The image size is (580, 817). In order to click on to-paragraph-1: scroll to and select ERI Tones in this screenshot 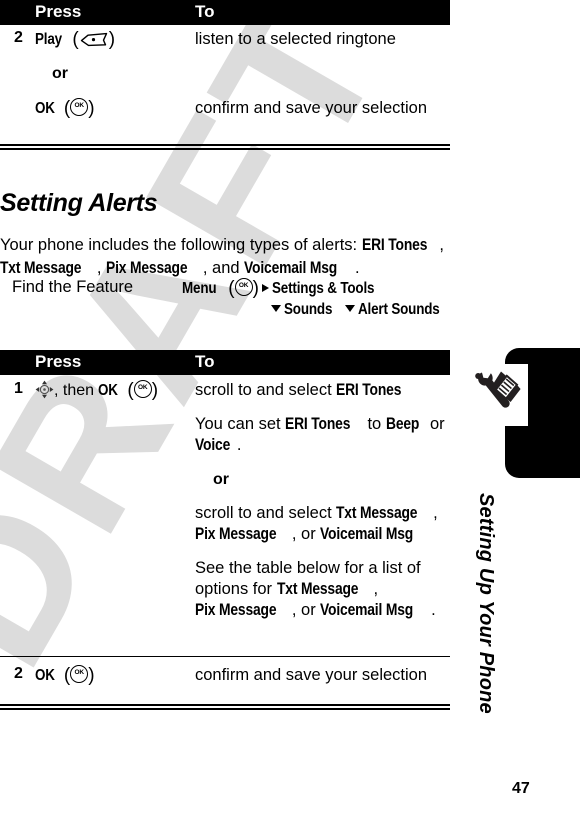, I will do `click(320, 390)`.